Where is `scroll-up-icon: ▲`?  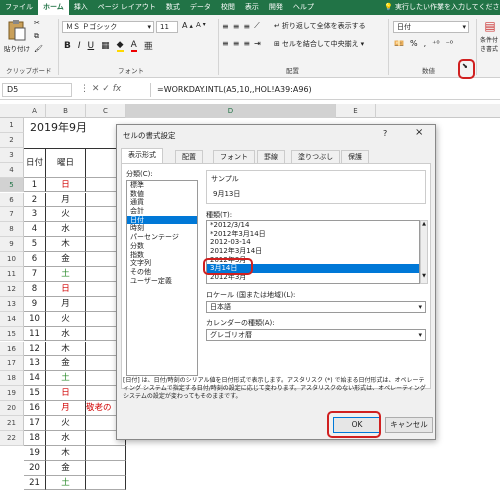 scroll-up-icon: ▲ is located at coordinates (424, 224).